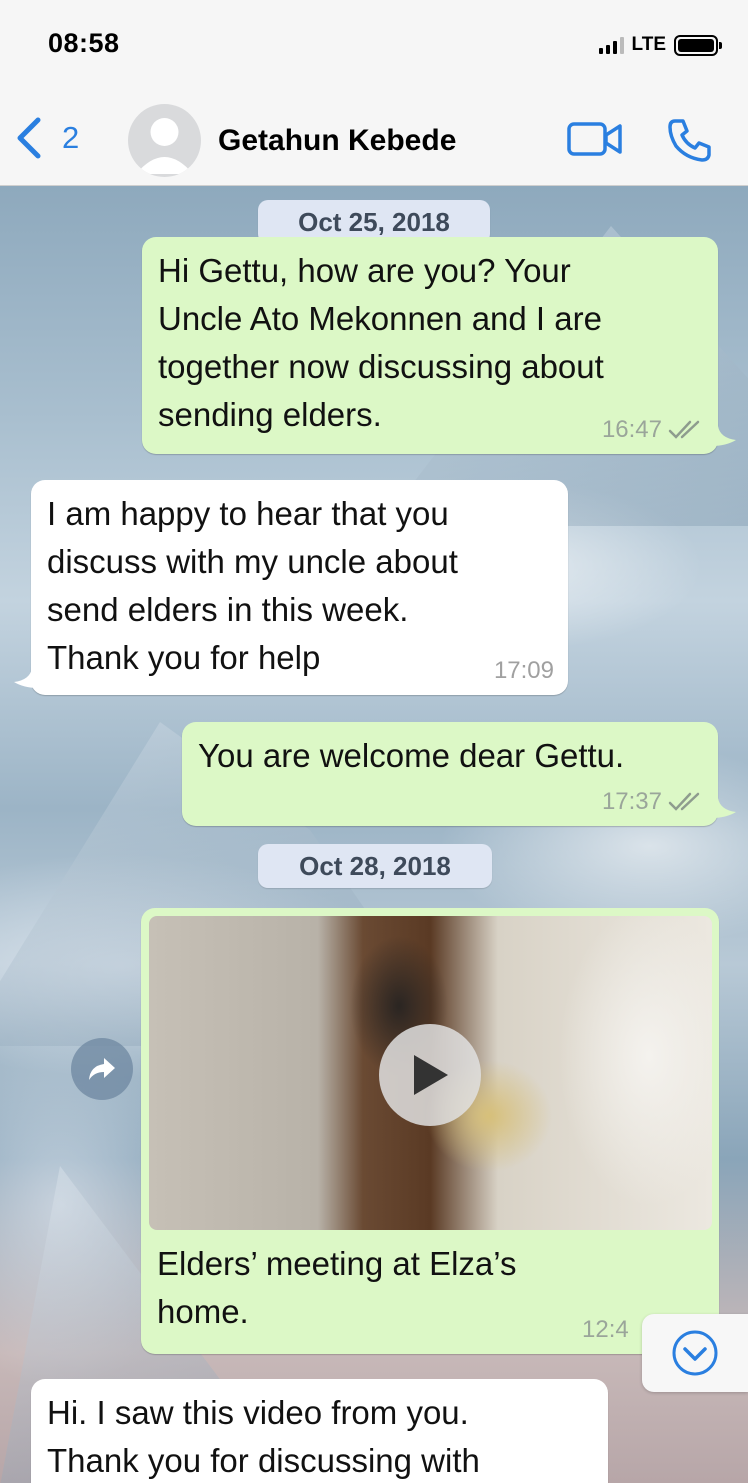 This screenshot has height=1483, width=748. I want to click on message-time: 17:09, so click(523, 670).